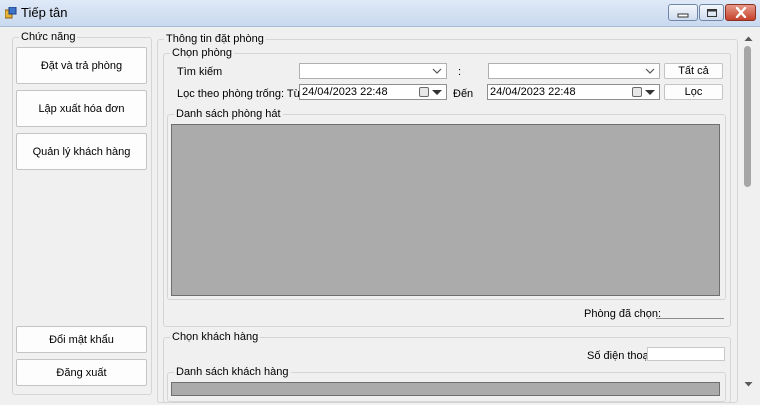 This screenshot has width=760, height=405. What do you see at coordinates (81, 151) in the screenshot?
I see `customer-management-button: Quản lý khách hàng` at bounding box center [81, 151].